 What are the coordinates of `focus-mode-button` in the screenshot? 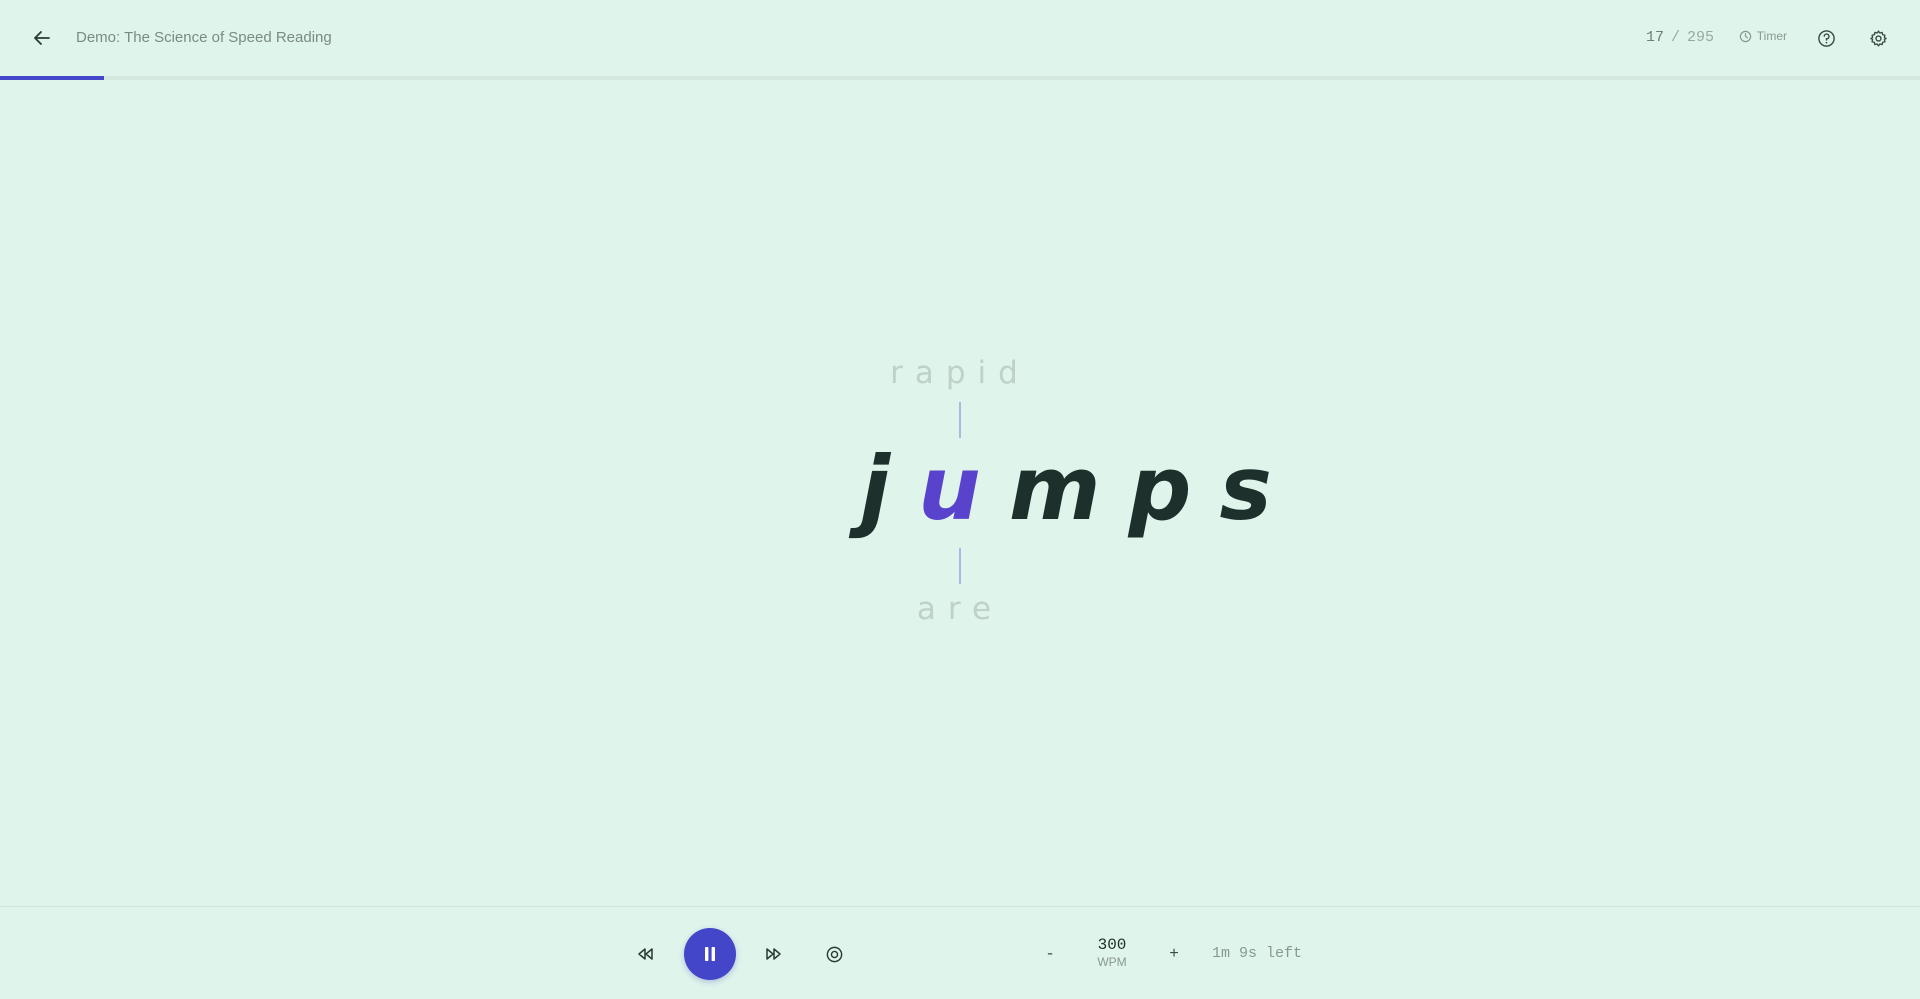 It's located at (834, 954).